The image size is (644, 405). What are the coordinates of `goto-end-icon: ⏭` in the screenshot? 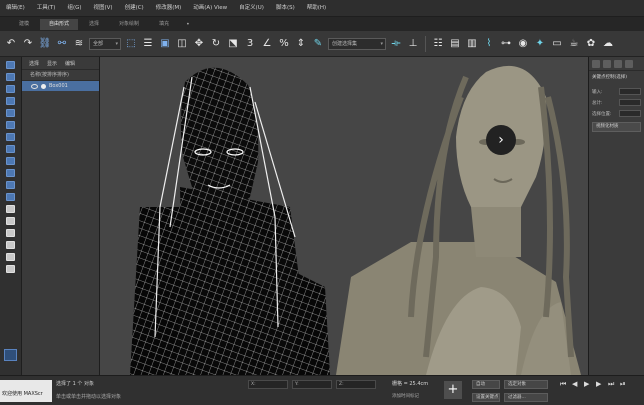 It's located at (611, 384).